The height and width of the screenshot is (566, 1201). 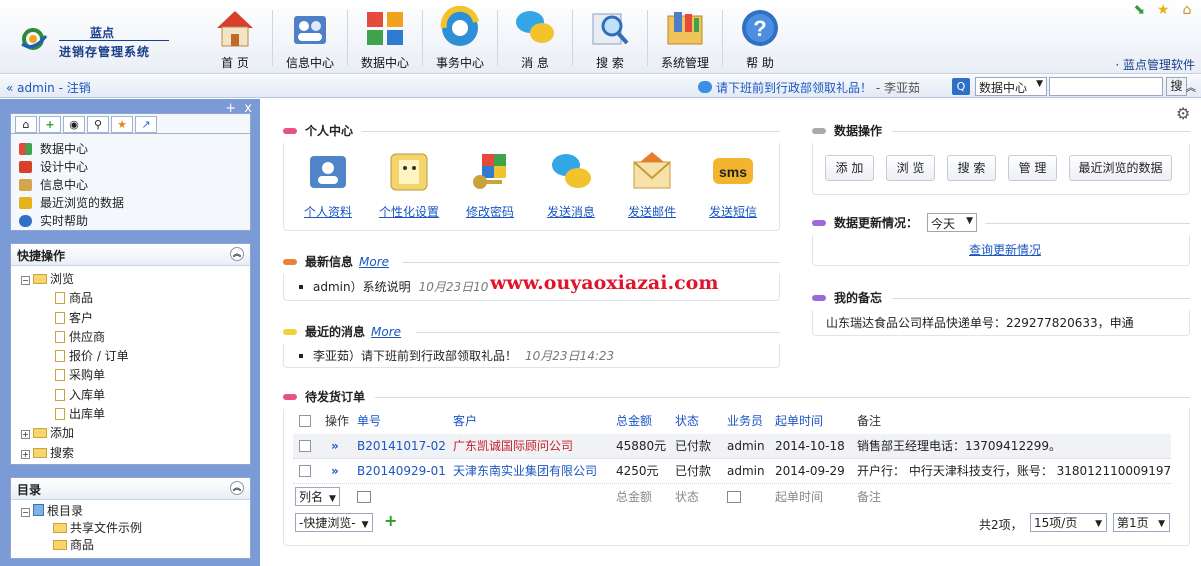 I want to click on search-icon: Q, so click(x=961, y=86).